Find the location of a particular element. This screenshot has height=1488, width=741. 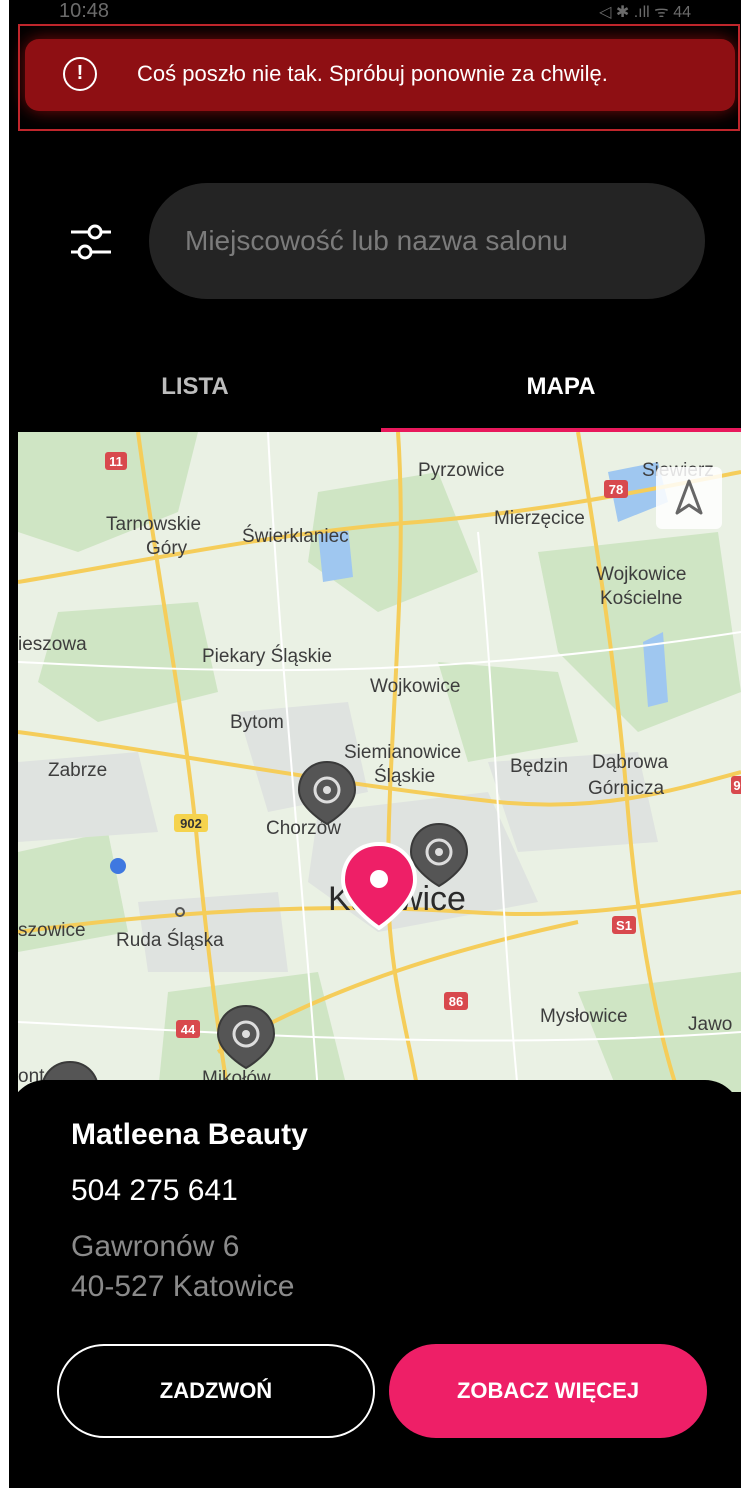

map-label: Będzin is located at coordinates (539, 766).